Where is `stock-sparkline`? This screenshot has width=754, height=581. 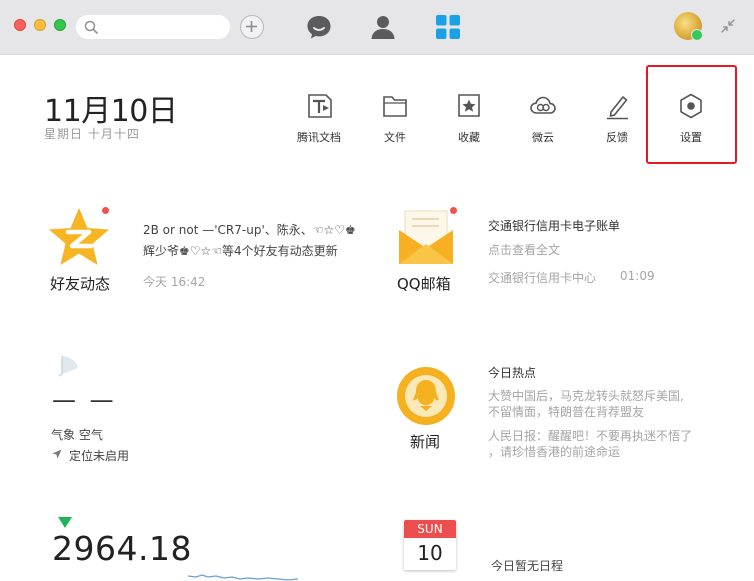
stock-sparkline is located at coordinates (243, 577).